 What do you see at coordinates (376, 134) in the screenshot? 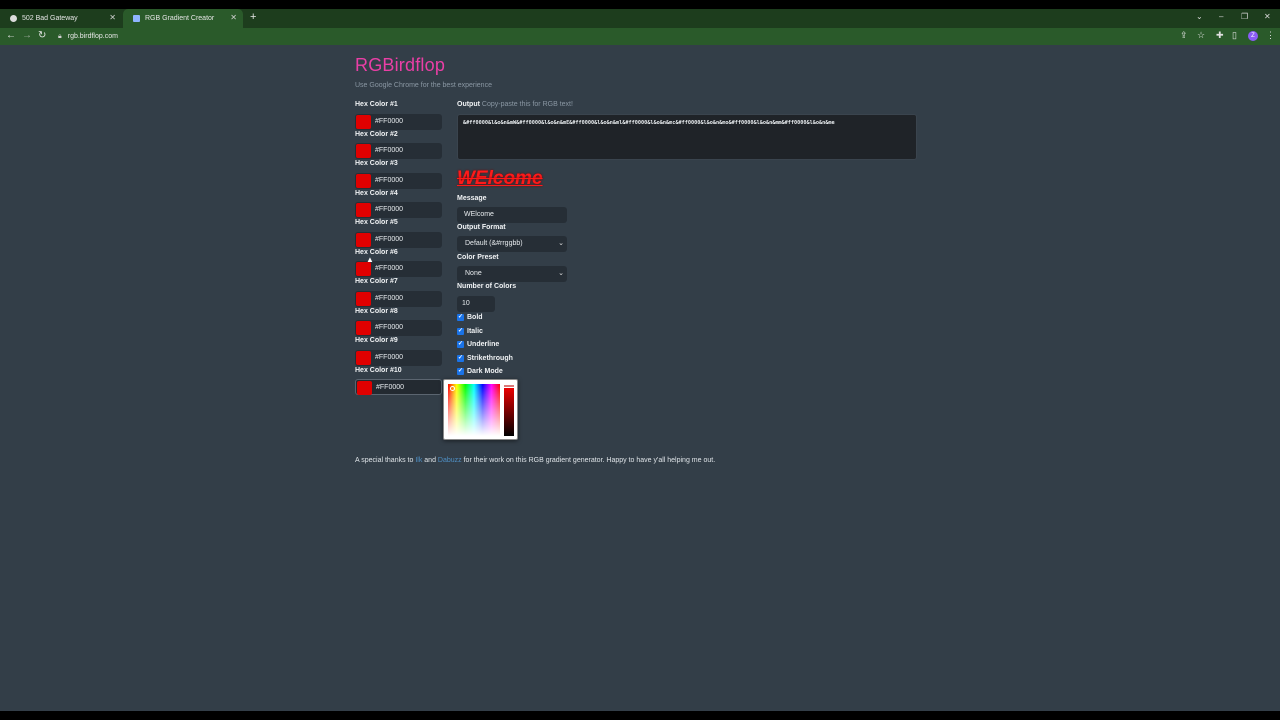
I see `hex-color-label: Hex Color #2` at bounding box center [376, 134].